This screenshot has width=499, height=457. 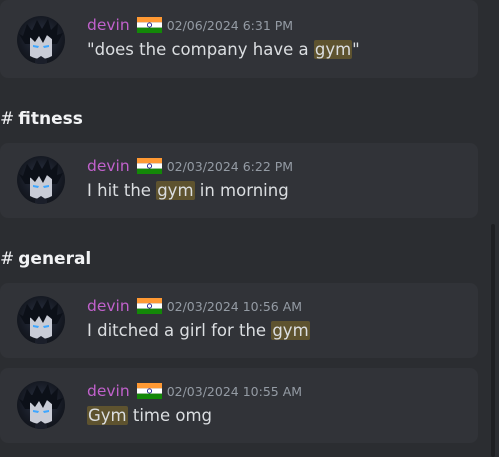 I want to click on channel-header-general: # general, so click(x=45, y=259).